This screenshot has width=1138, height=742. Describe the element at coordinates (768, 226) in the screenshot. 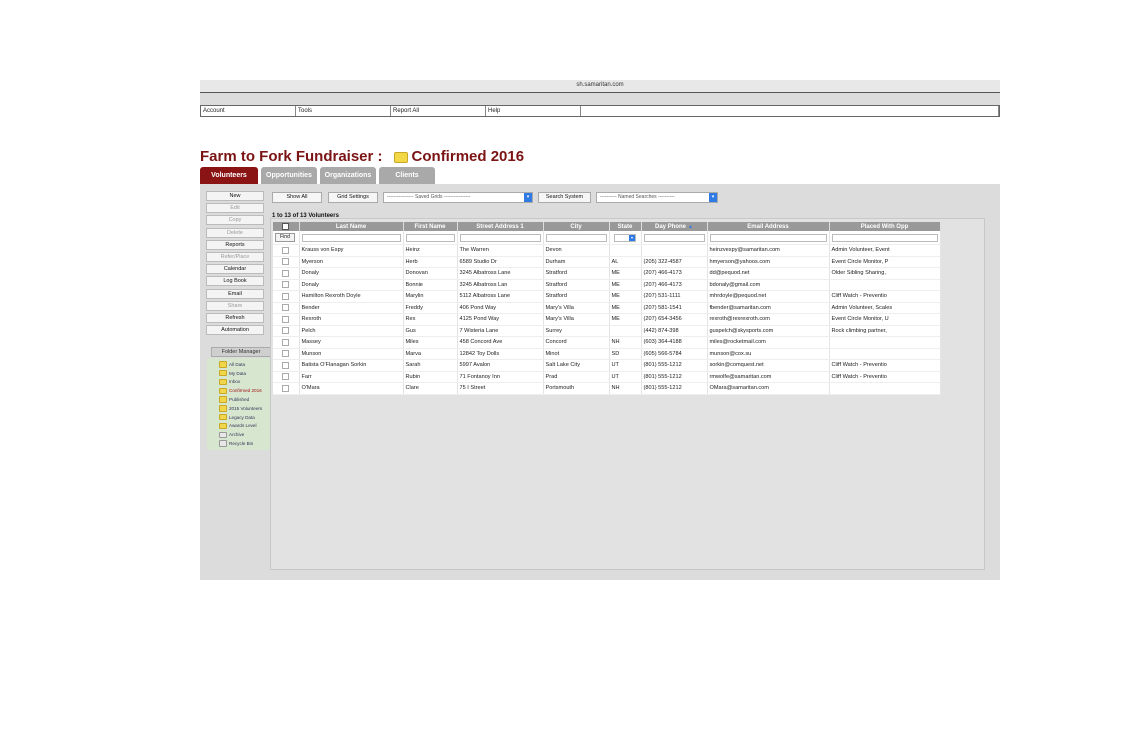

I see `column-header-email: Email Address` at that location.